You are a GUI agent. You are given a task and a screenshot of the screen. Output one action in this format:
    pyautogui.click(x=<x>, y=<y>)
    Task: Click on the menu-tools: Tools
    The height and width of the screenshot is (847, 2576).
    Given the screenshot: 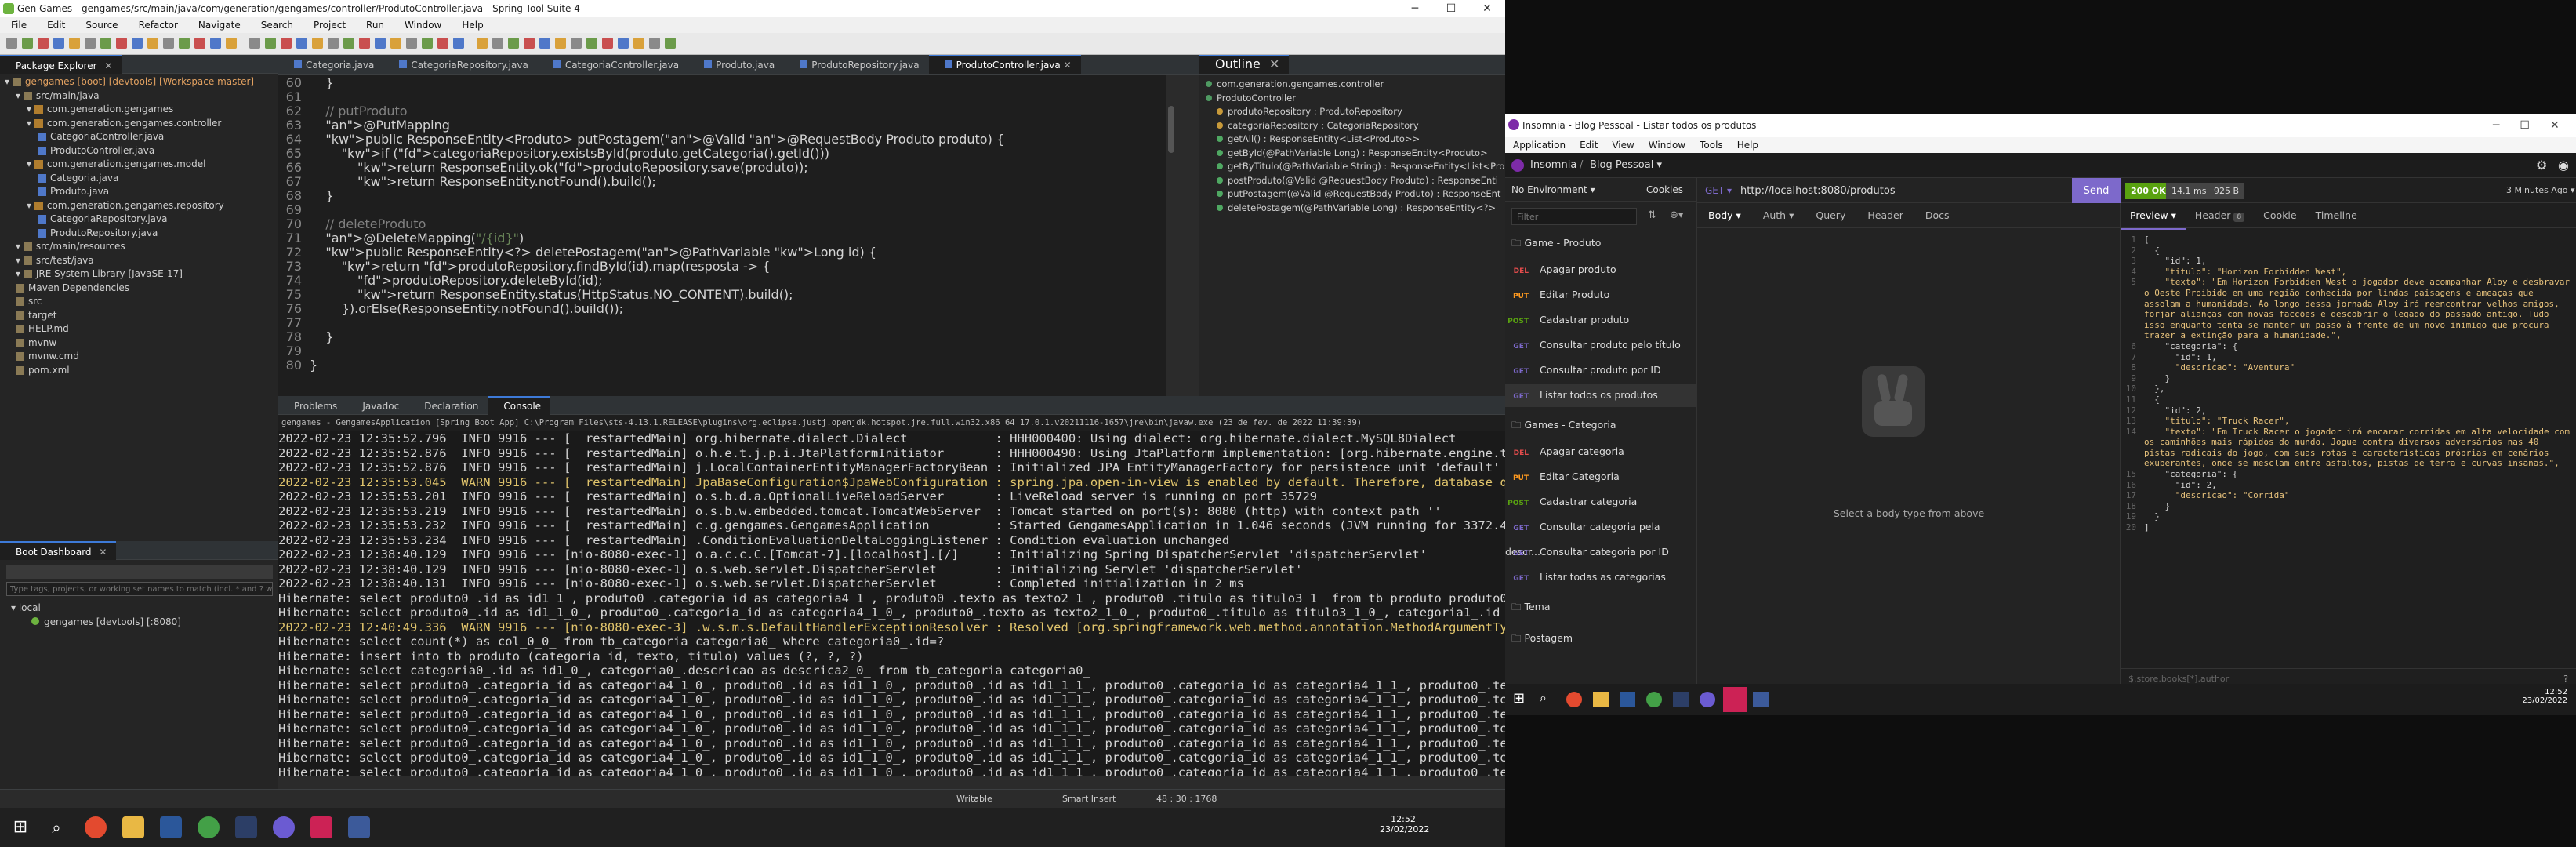 What is the action you would take?
    pyautogui.click(x=1710, y=145)
    